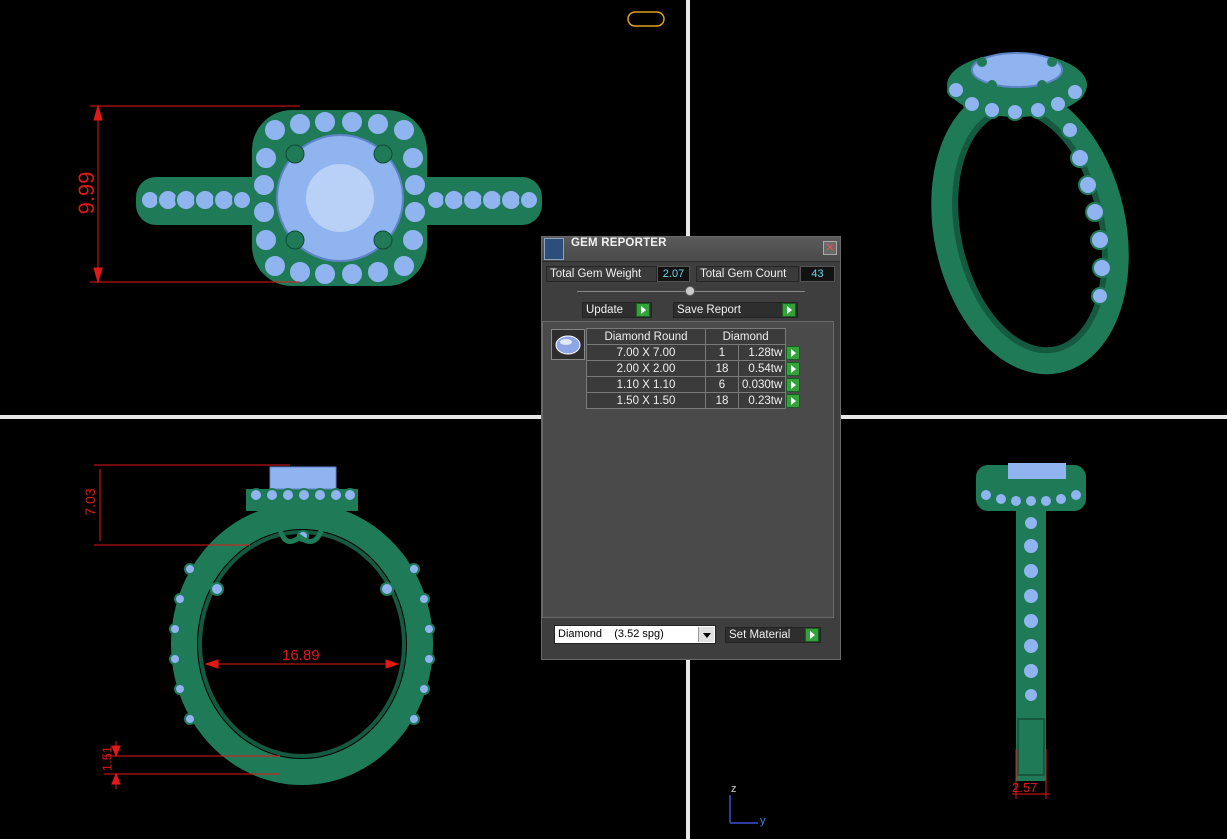 The height and width of the screenshot is (839, 1227). I want to click on update-button: Update, so click(617, 310).